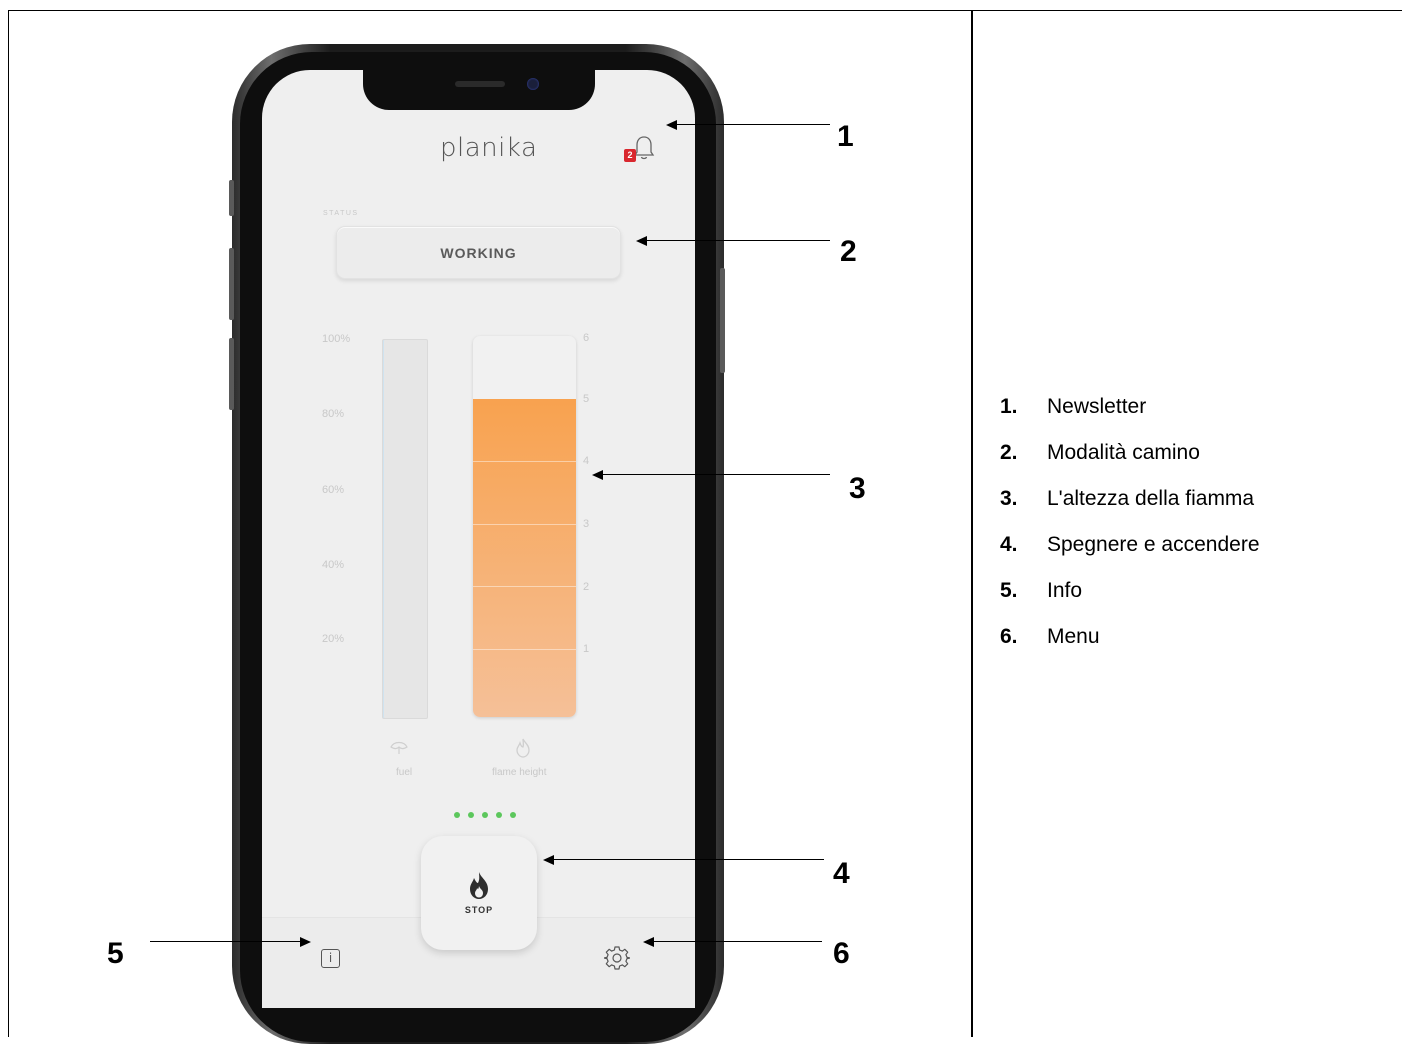  I want to click on legend-text: Menu, so click(1073, 636).